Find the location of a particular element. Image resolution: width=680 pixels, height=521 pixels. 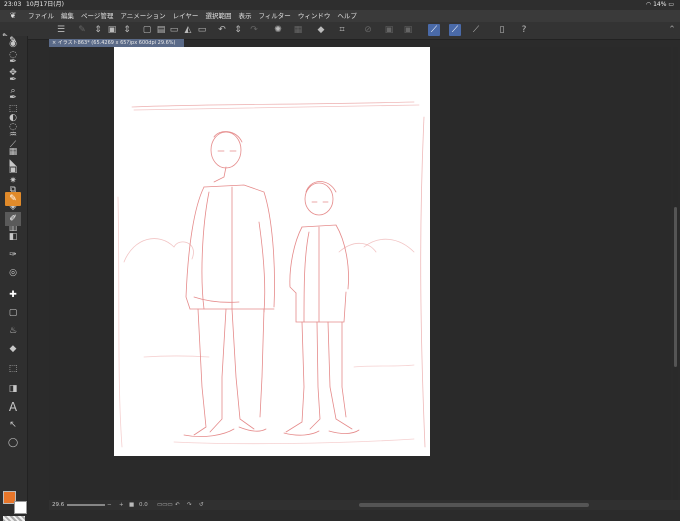

fit-icon: ■ is located at coordinates (131, 505).